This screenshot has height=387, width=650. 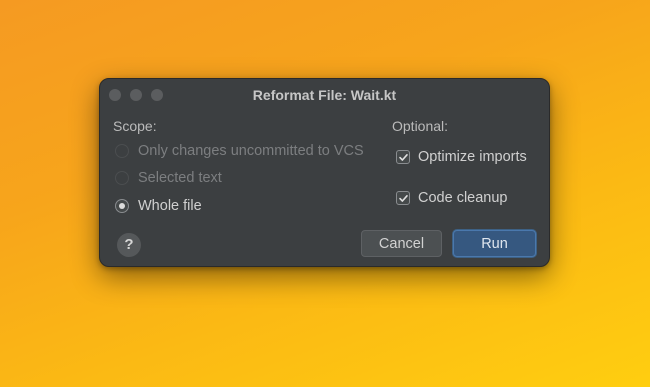 I want to click on help-button: ?, so click(x=129, y=245).